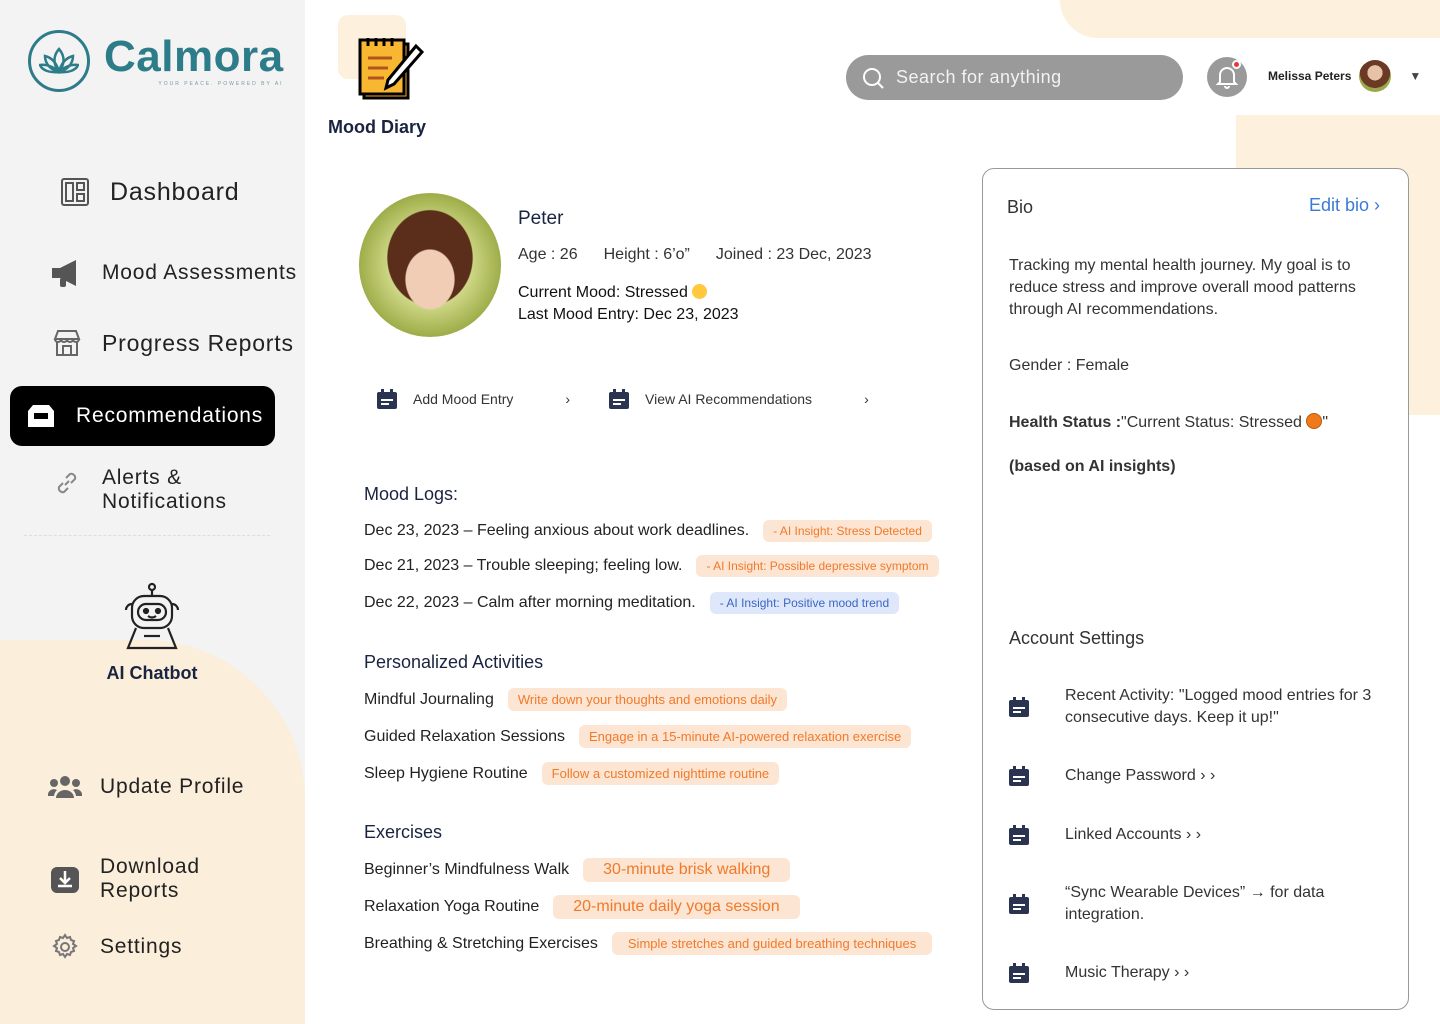 The height and width of the screenshot is (1024, 1440). What do you see at coordinates (194, 56) in the screenshot?
I see `brand-name: Calmora` at bounding box center [194, 56].